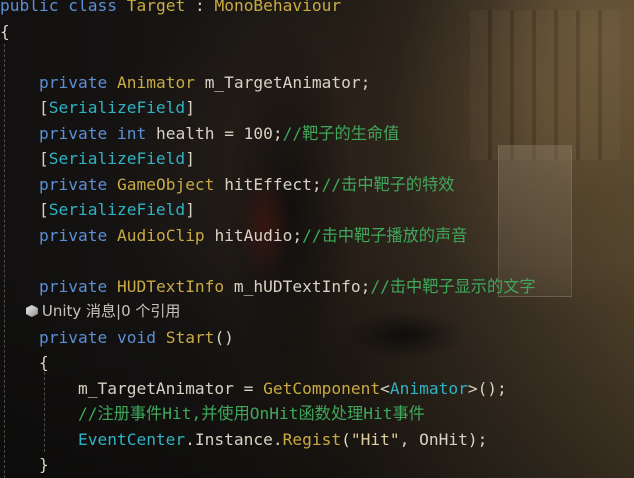 The height and width of the screenshot is (478, 634). Describe the element at coordinates (92, 7) in the screenshot. I see `keyword-class: class` at that location.